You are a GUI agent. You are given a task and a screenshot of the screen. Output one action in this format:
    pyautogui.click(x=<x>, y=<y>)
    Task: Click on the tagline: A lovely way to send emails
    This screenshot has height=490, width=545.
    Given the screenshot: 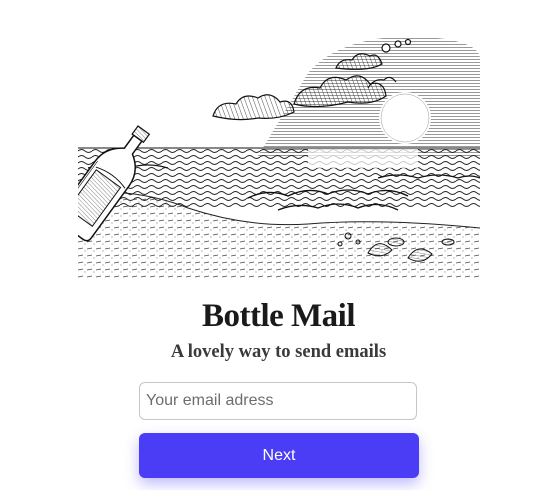 What is the action you would take?
    pyautogui.click(x=278, y=352)
    